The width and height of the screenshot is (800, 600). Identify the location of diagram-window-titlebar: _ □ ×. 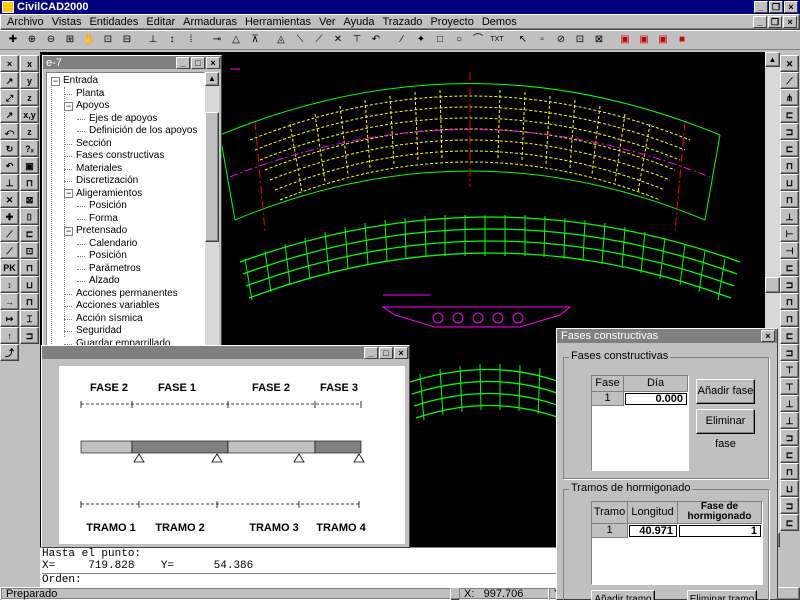
(225, 352).